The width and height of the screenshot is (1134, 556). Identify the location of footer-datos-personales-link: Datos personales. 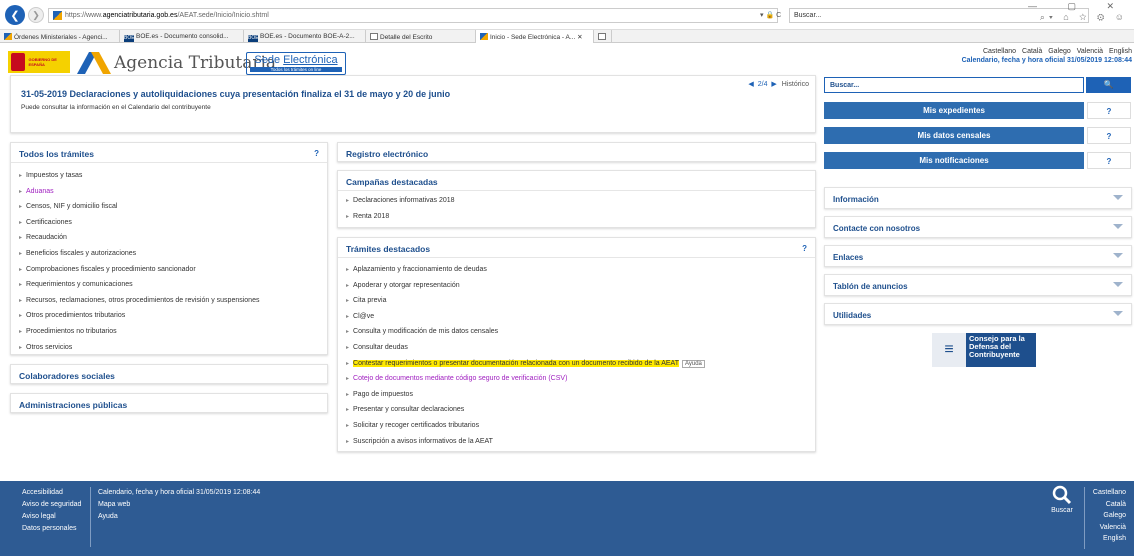
(51, 529).